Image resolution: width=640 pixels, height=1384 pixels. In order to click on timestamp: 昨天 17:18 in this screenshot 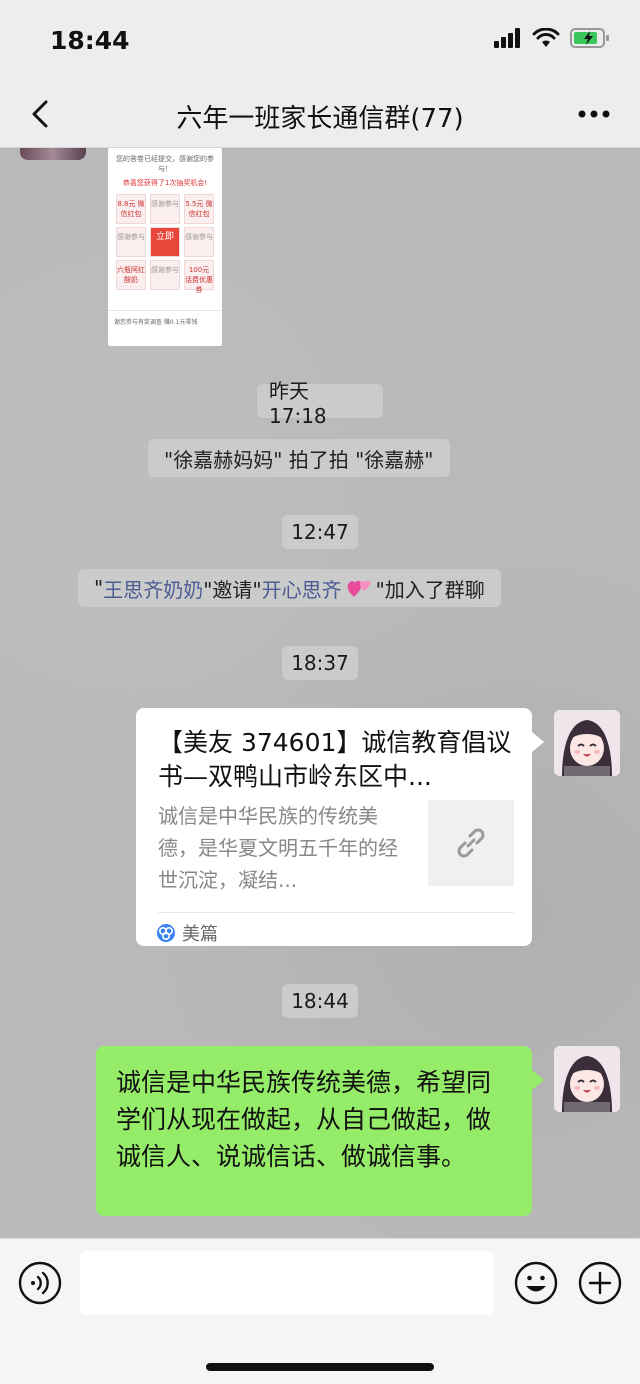, I will do `click(320, 403)`.